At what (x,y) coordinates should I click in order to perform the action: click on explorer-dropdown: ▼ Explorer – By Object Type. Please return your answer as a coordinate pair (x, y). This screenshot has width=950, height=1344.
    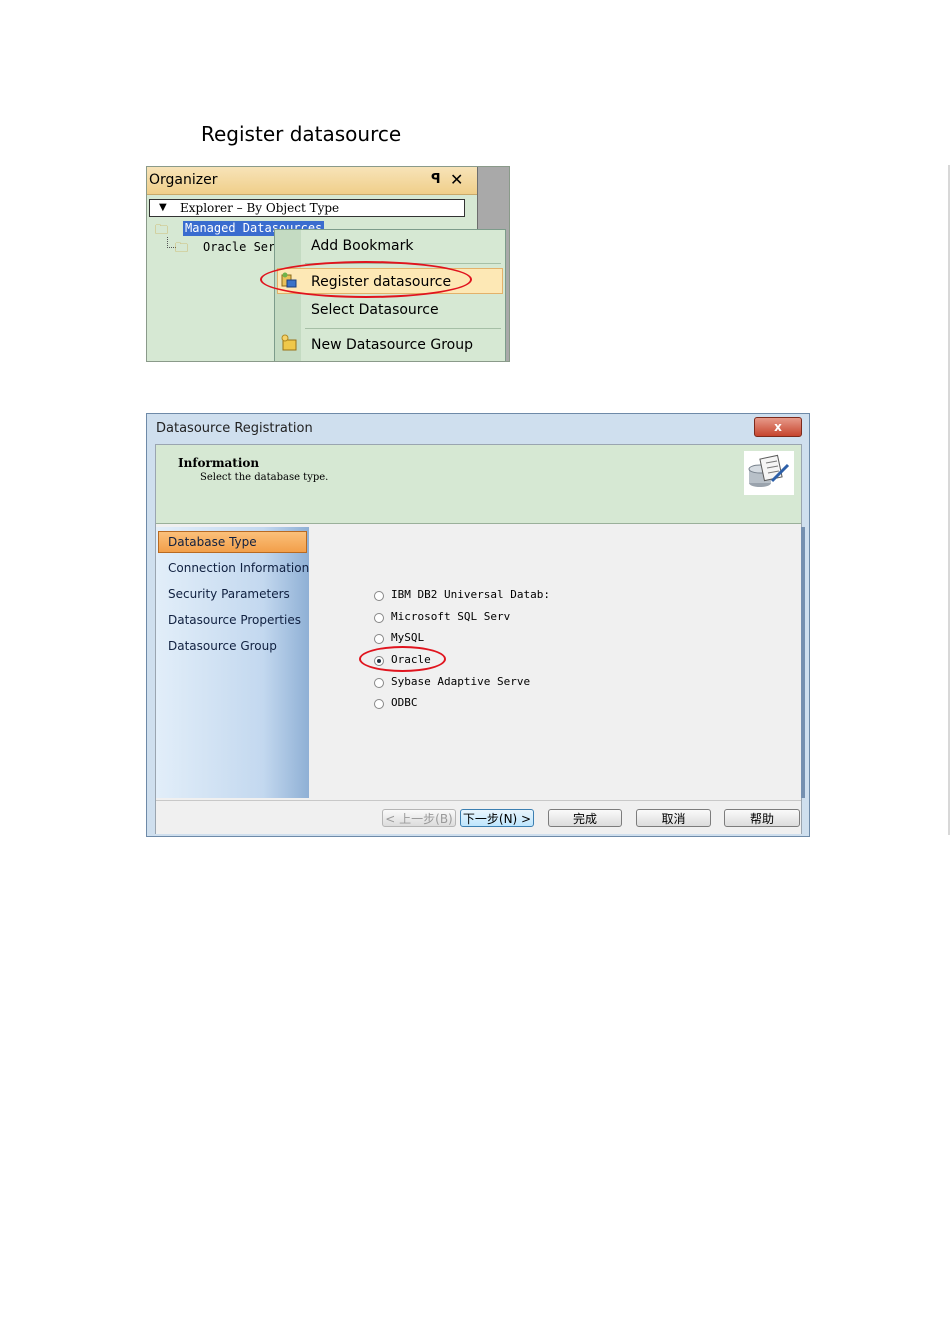
    Looking at the image, I should click on (307, 208).